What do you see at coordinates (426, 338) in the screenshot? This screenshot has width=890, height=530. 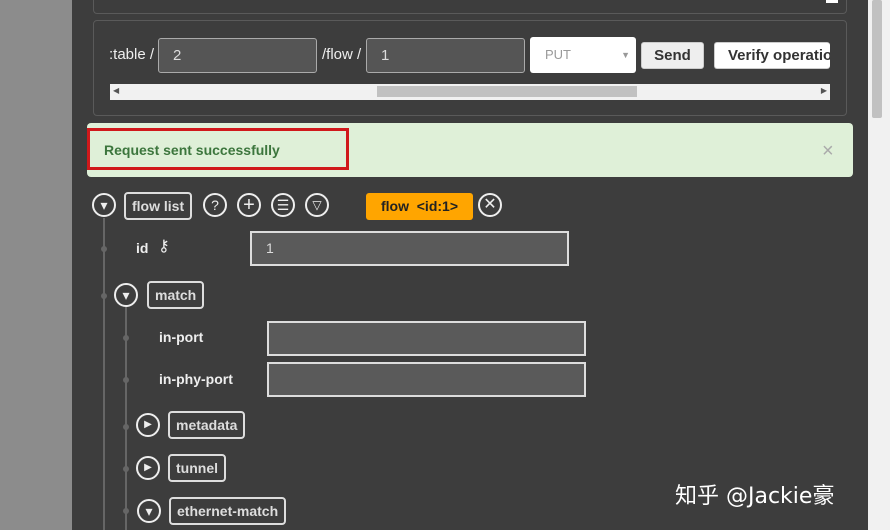 I see `in-port-input` at bounding box center [426, 338].